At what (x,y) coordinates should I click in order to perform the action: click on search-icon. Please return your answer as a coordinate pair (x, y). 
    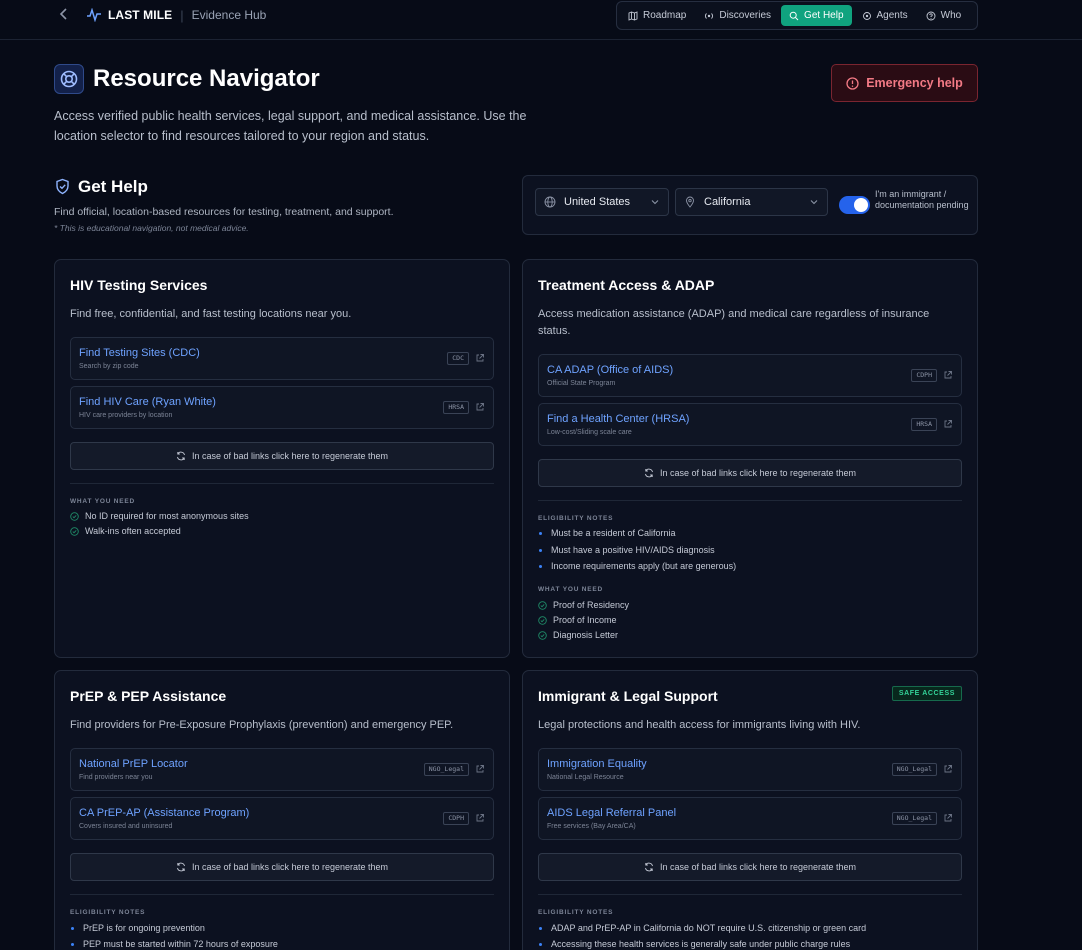
    Looking at the image, I should click on (794, 15).